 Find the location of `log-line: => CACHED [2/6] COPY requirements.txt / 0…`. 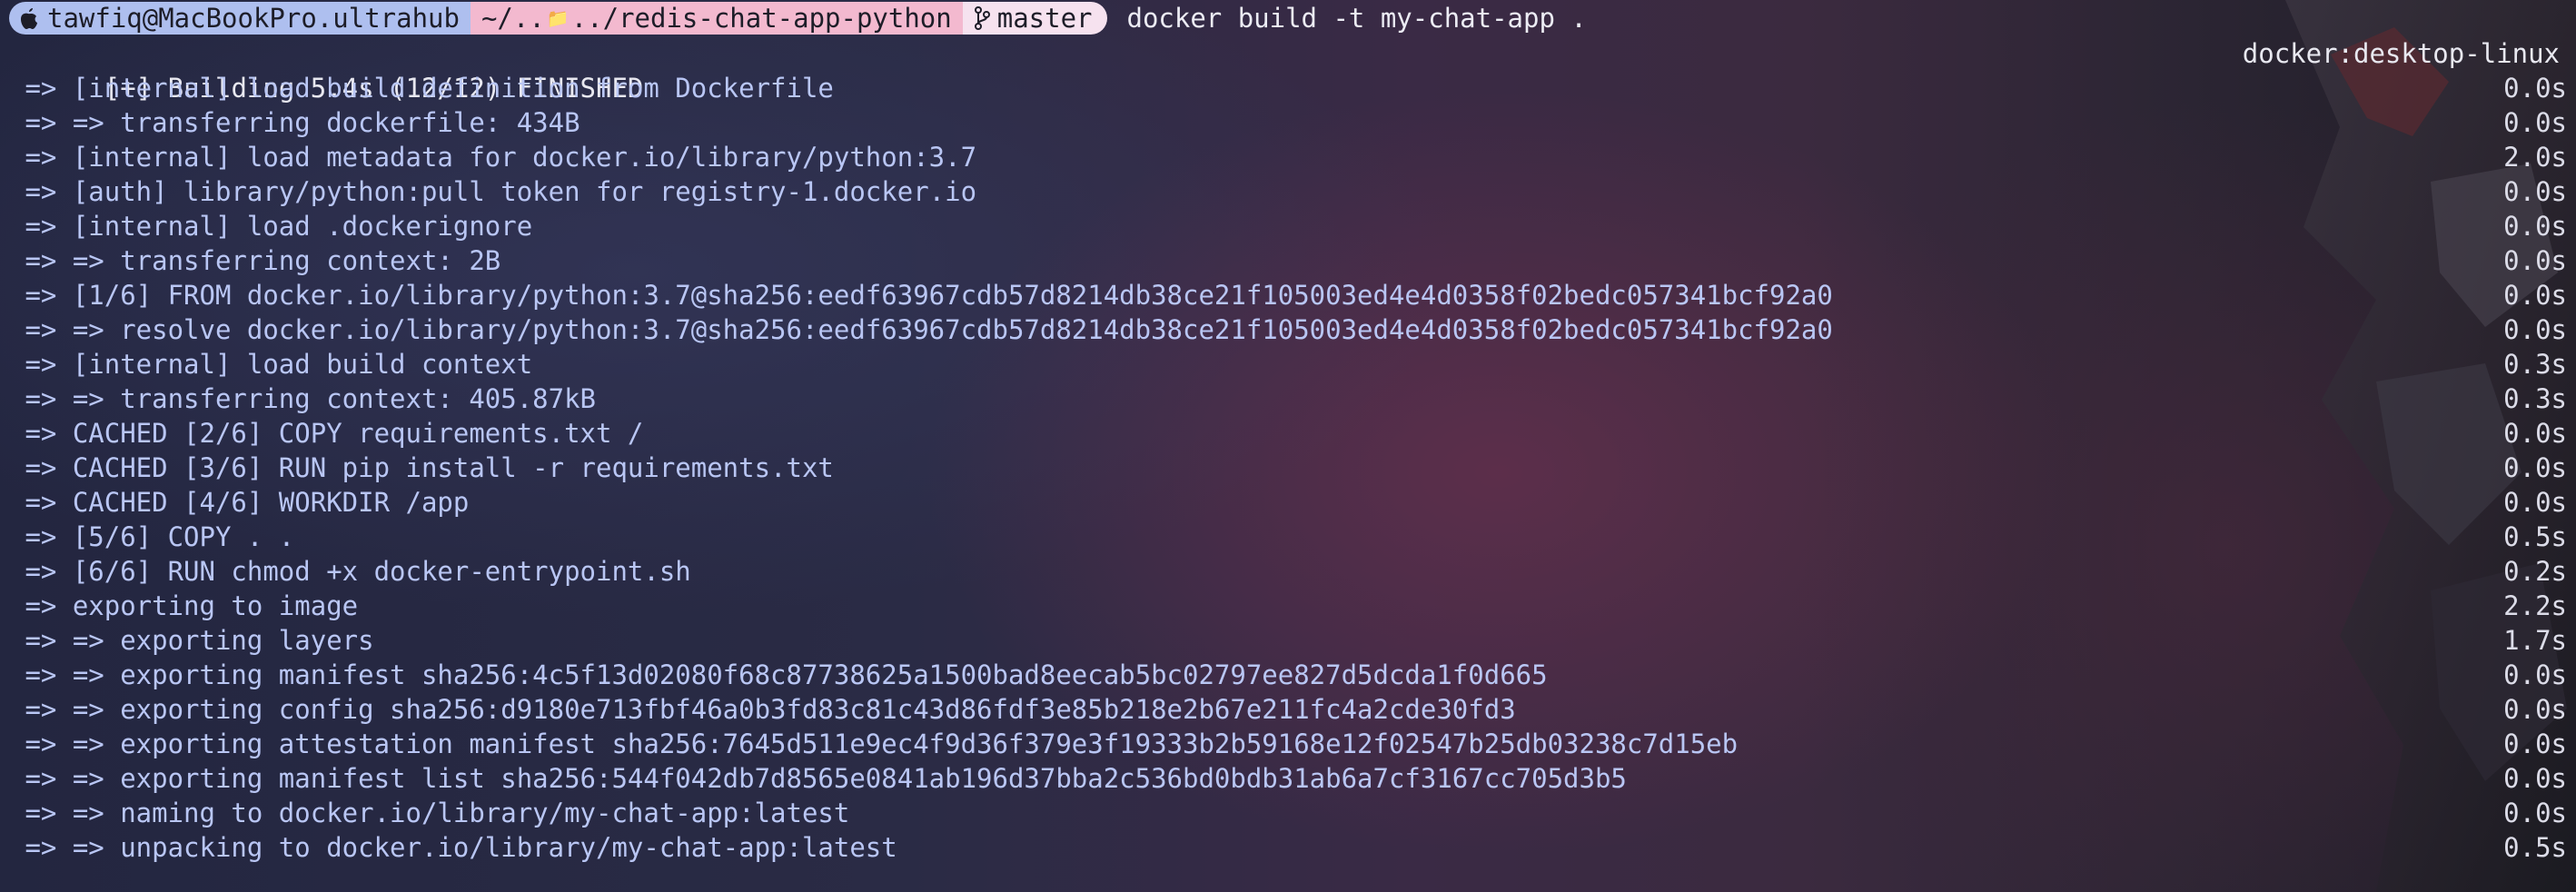

log-line: => CACHED [2/6] COPY requirements.txt / 0… is located at coordinates (1288, 433).